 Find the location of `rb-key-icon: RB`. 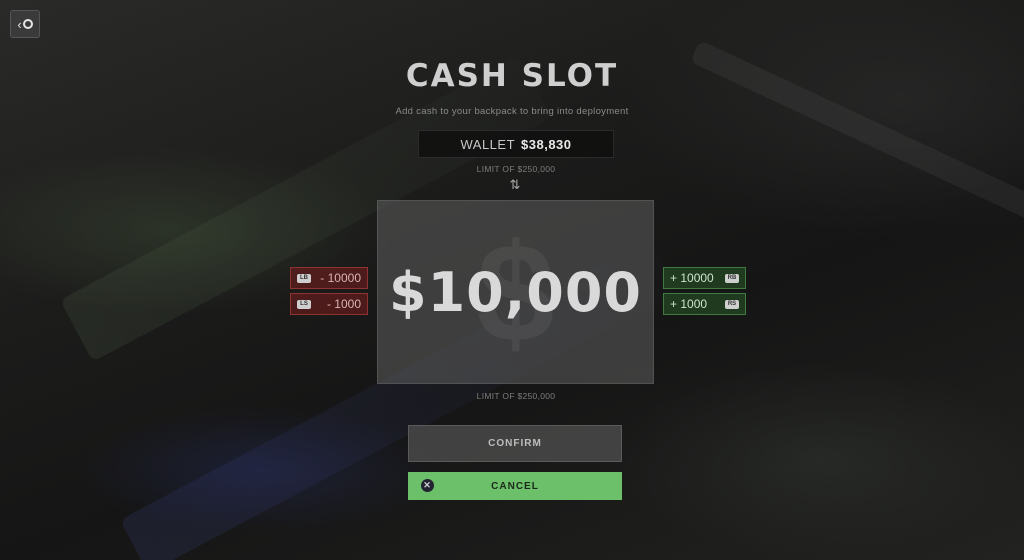

rb-key-icon: RB is located at coordinates (732, 278).